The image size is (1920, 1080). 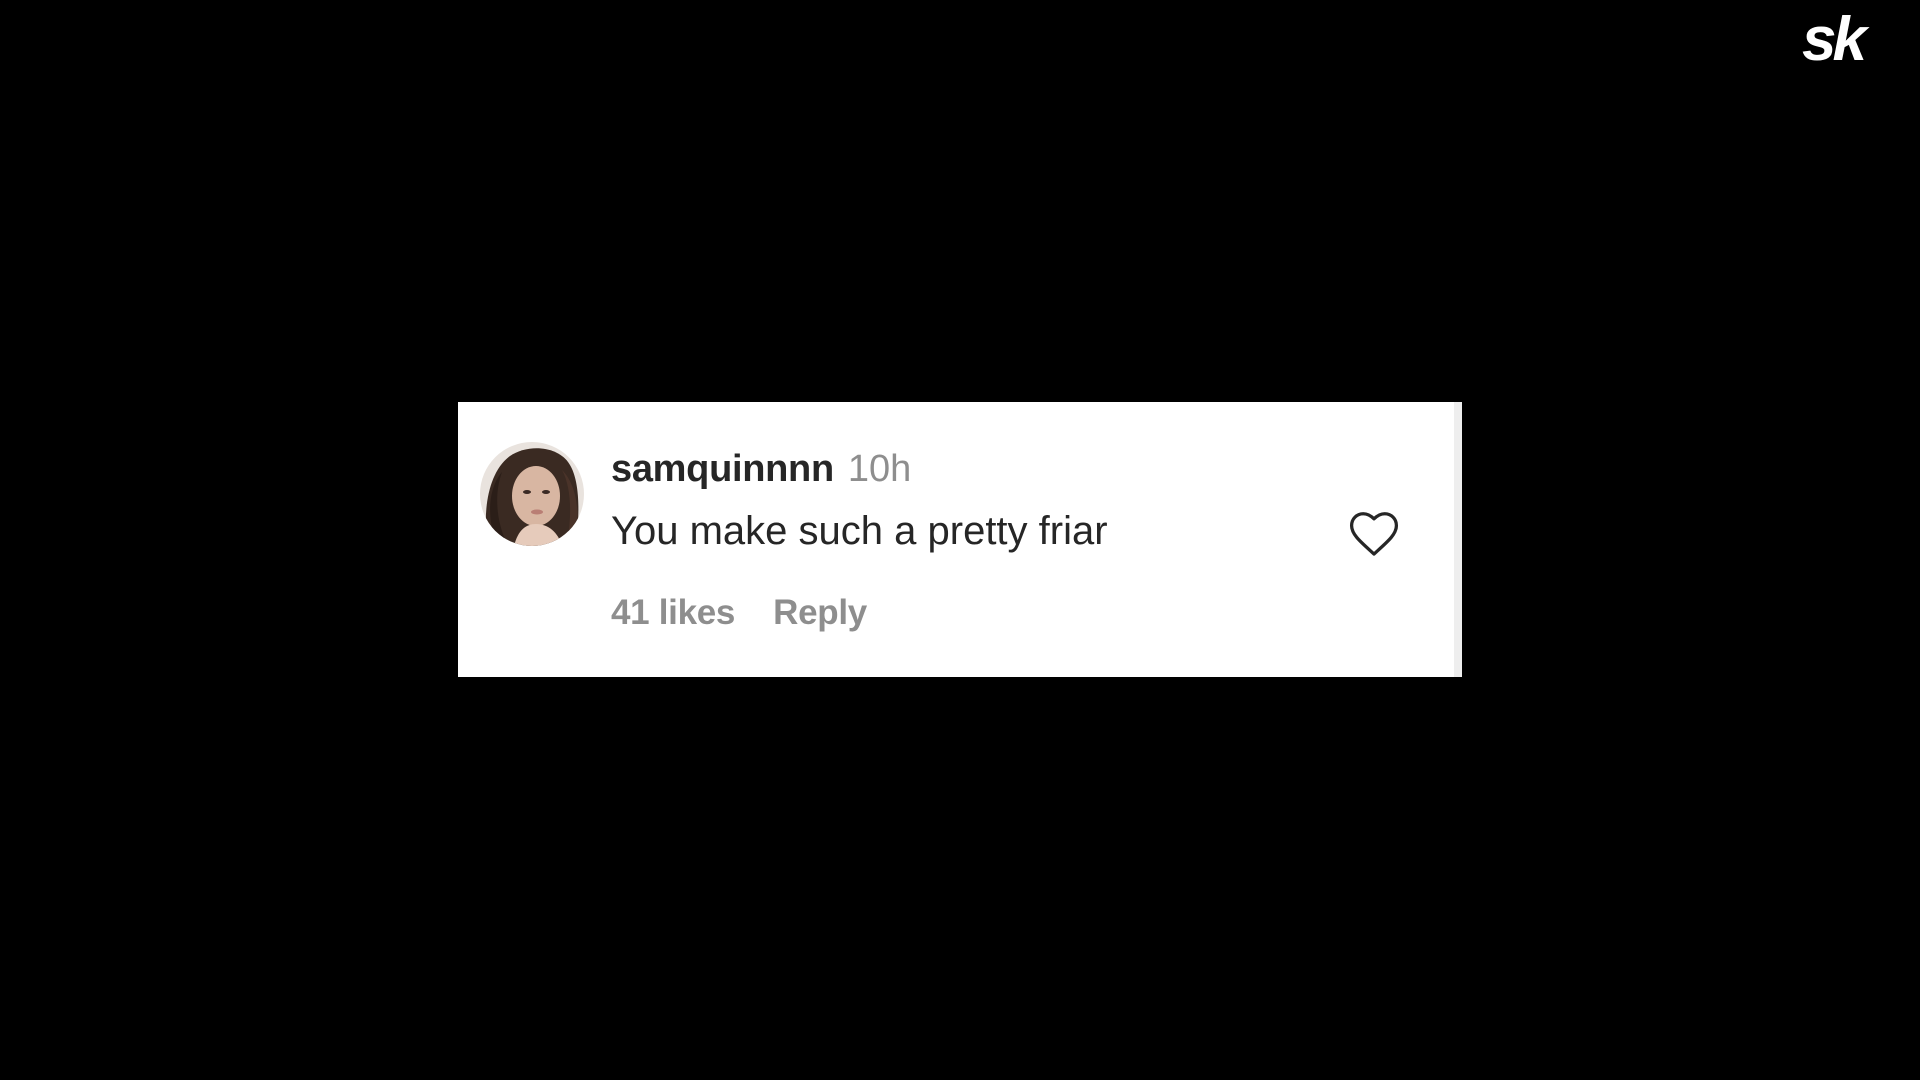 I want to click on like-button, so click(x=1374, y=534).